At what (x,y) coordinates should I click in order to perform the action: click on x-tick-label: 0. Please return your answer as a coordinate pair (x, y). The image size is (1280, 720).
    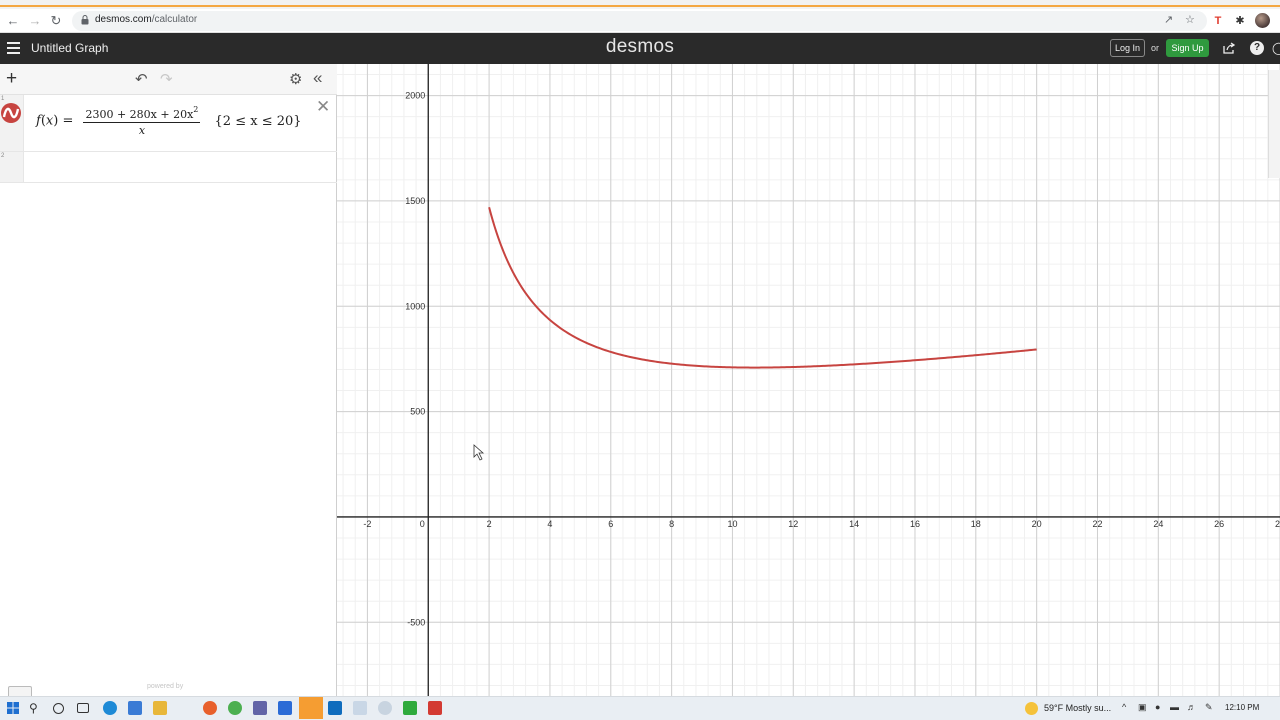
    Looking at the image, I should click on (422, 524).